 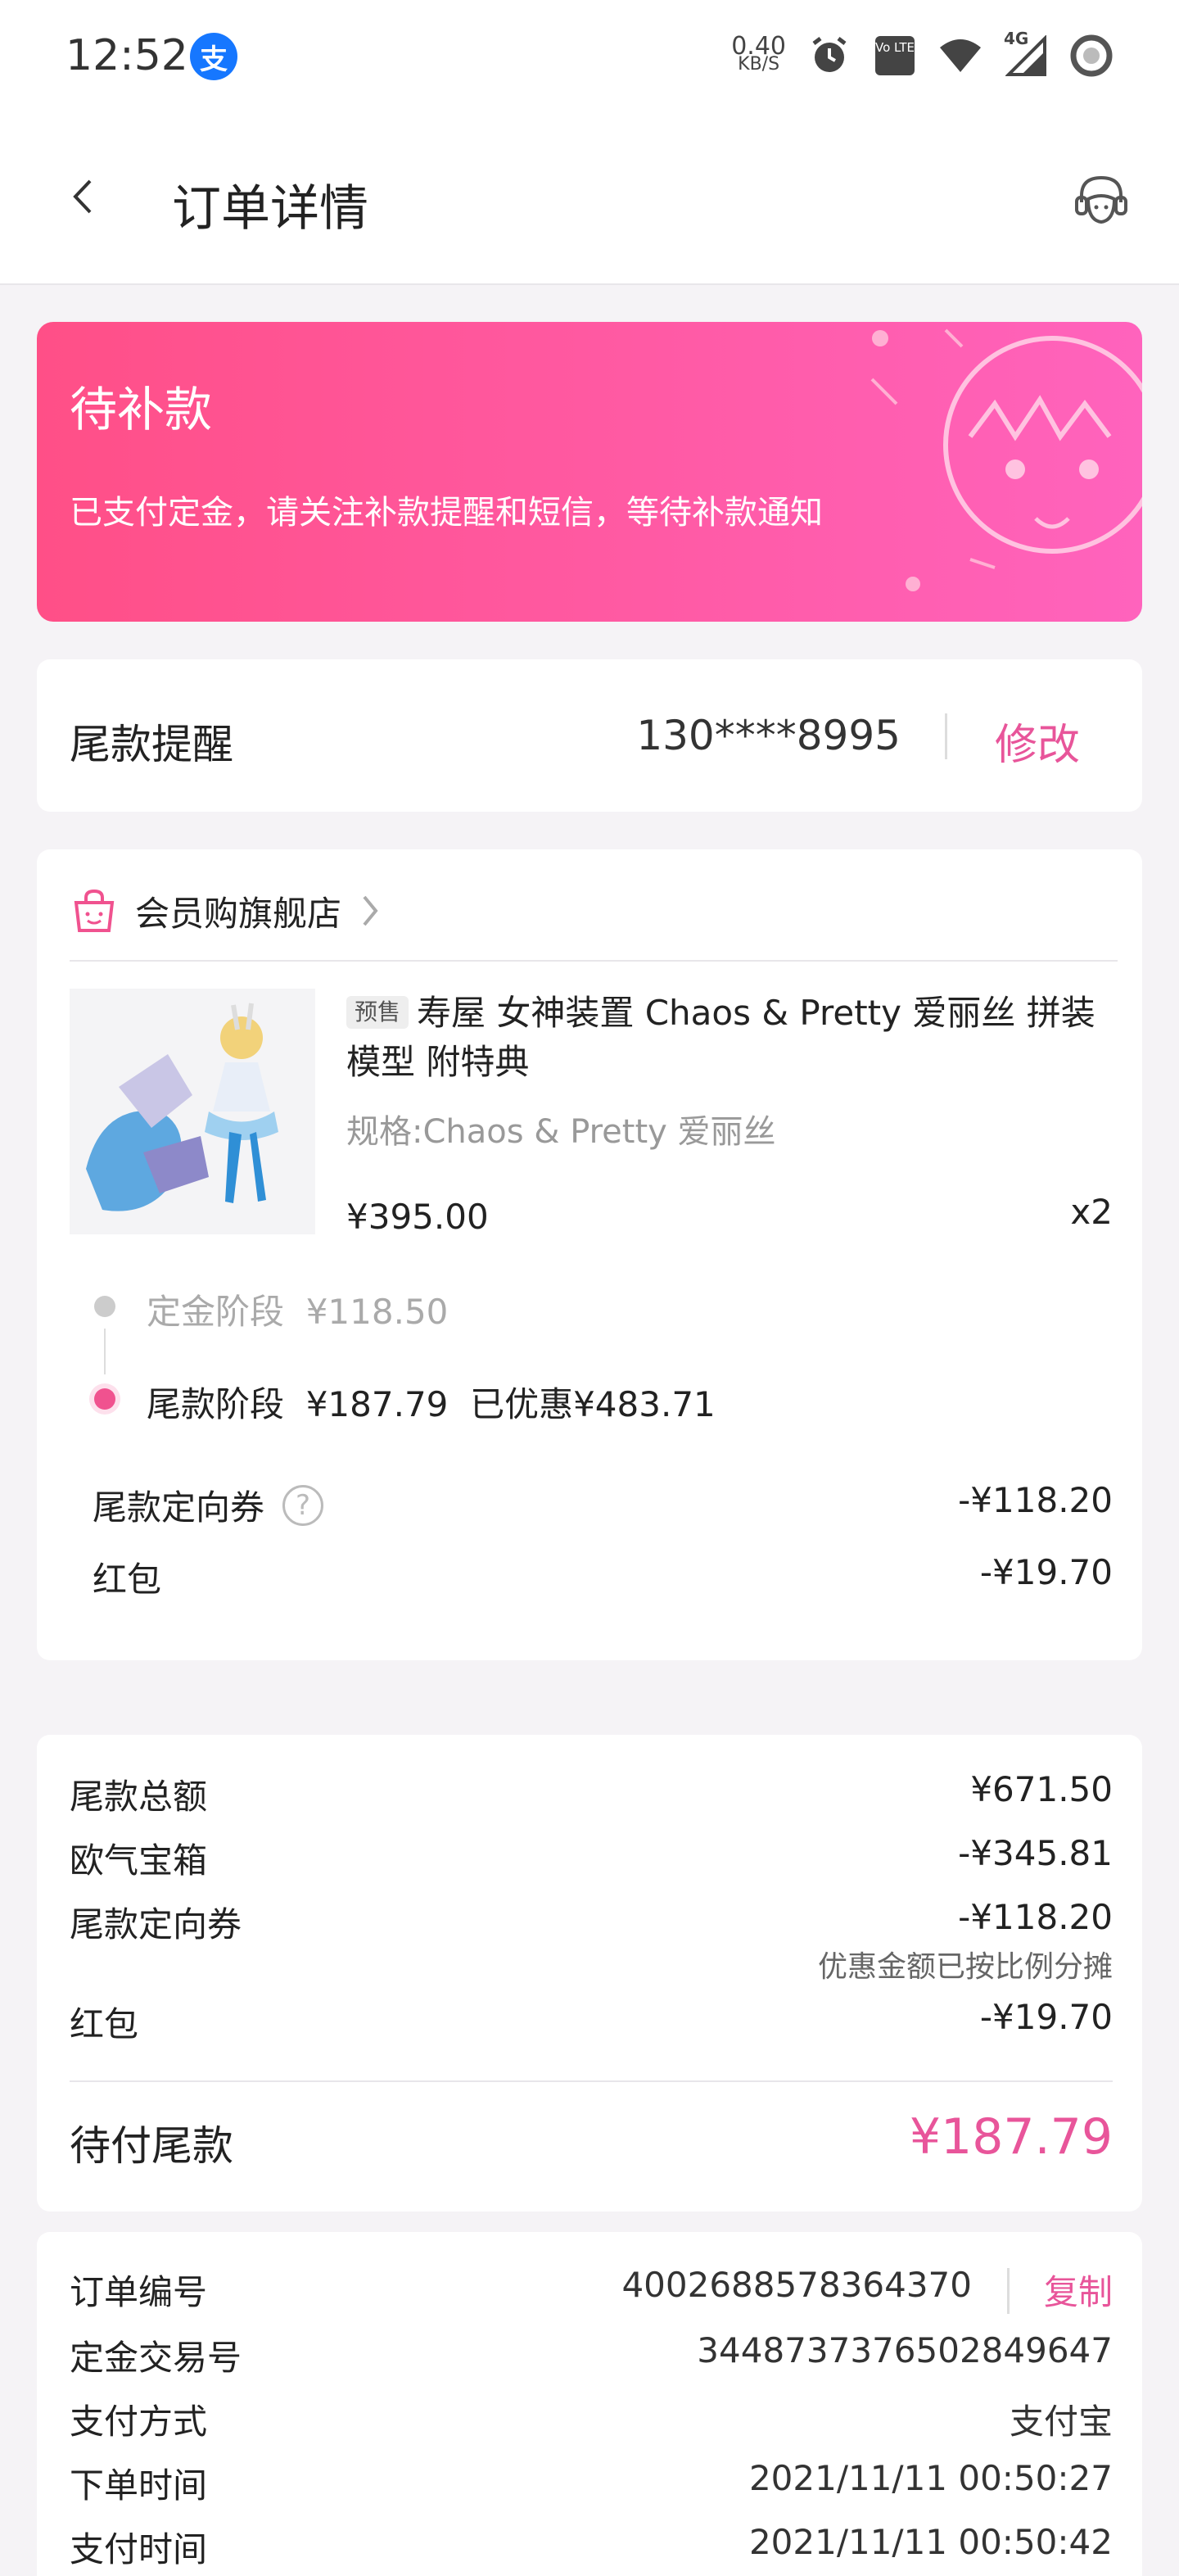 What do you see at coordinates (105, 1351) in the screenshot?
I see `stage-connector` at bounding box center [105, 1351].